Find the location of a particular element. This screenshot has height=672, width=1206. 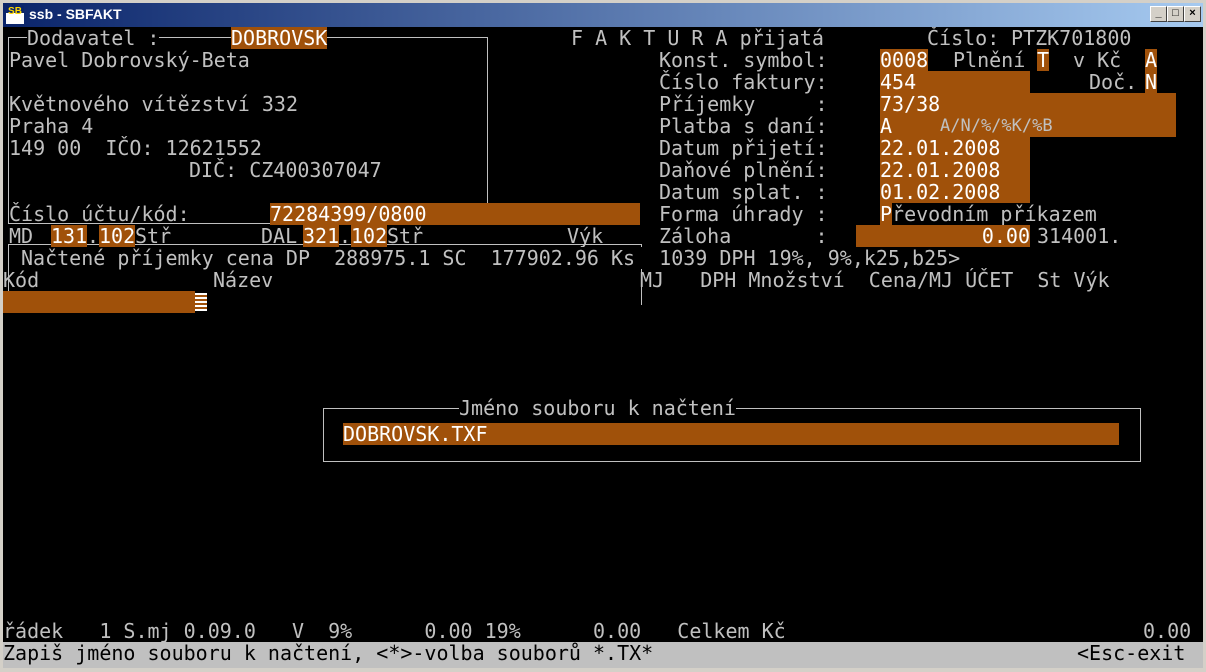

col-rest: MJ DPH Množství Cena/MJ ÚČET St Výk is located at coordinates (875, 280).